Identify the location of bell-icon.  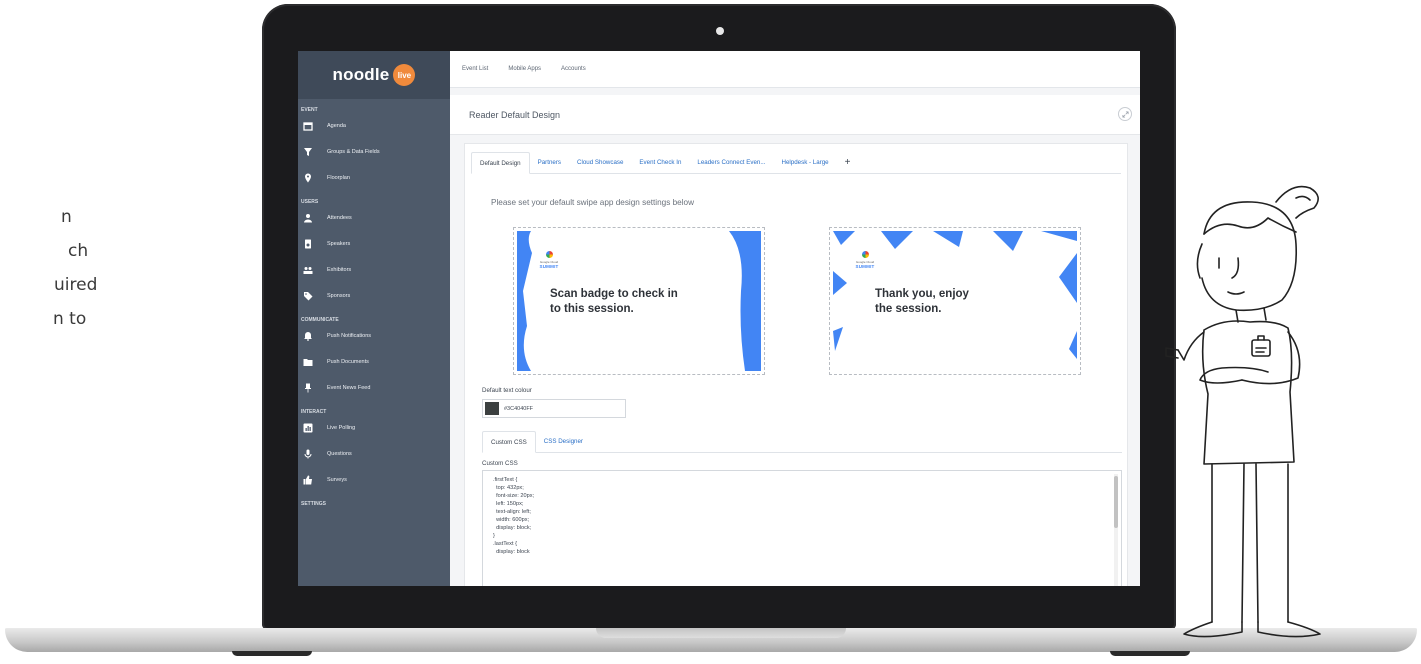
(308, 336).